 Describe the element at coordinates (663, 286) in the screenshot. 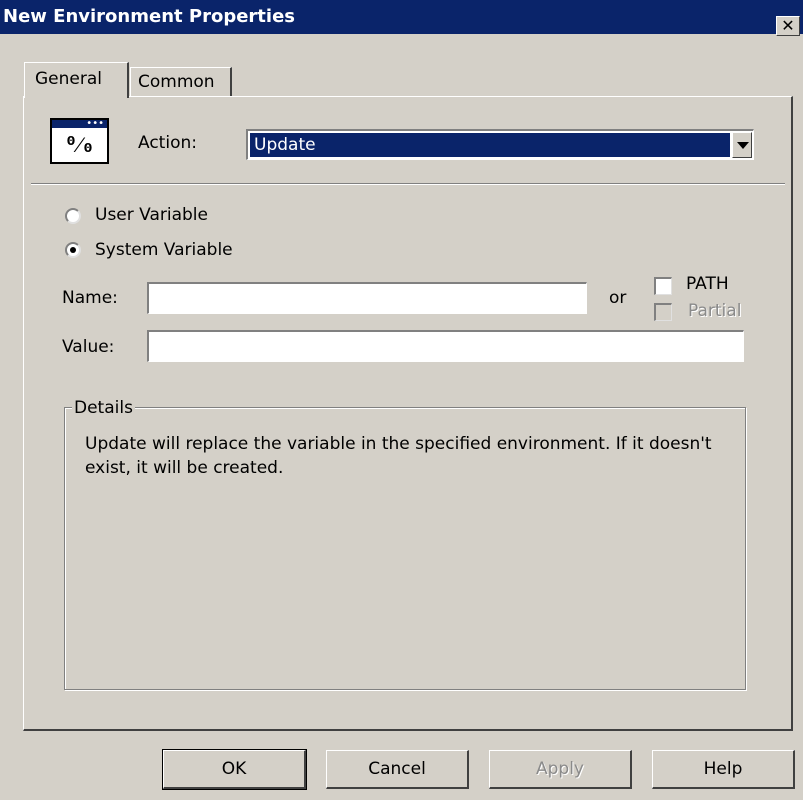

I see `path-checkbox` at that location.